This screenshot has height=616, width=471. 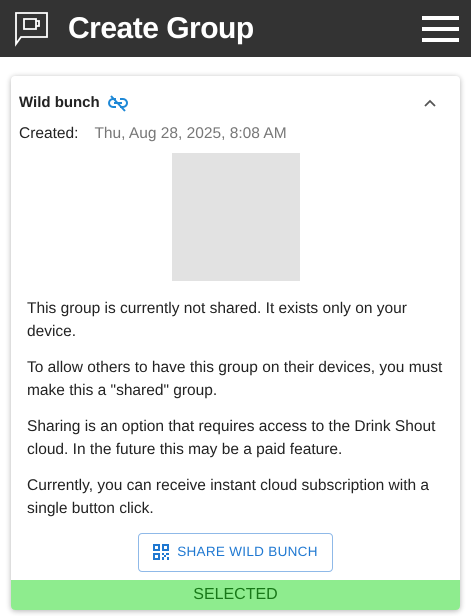 I want to click on group-name: Wild bunch, so click(x=59, y=102).